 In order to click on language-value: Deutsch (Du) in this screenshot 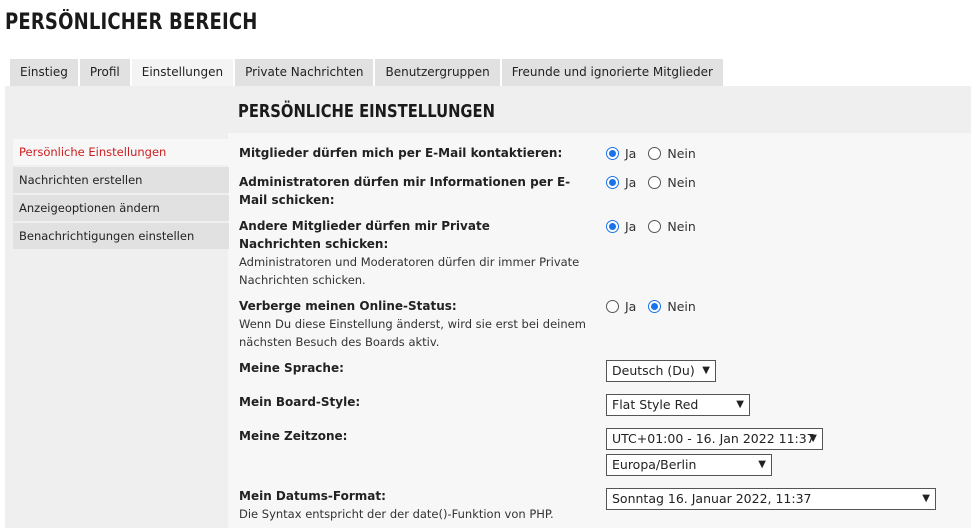, I will do `click(653, 370)`.